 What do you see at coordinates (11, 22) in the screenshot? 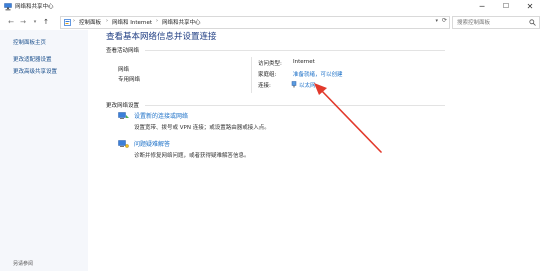
I see `back-button: ←` at bounding box center [11, 22].